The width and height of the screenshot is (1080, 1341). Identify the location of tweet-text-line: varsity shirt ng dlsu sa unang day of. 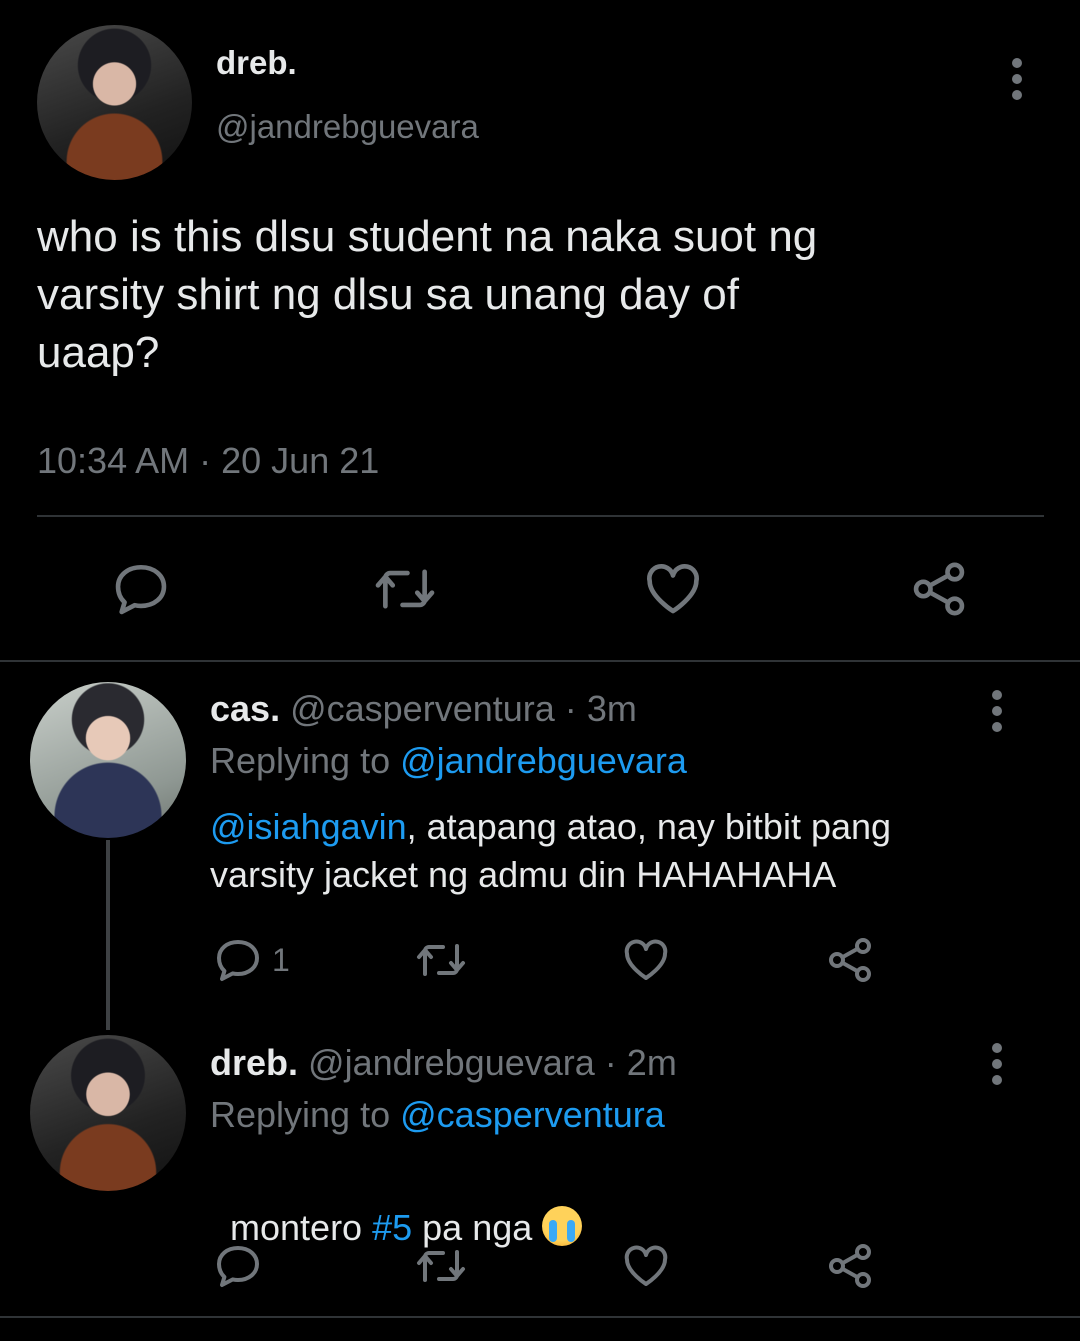
(388, 294).